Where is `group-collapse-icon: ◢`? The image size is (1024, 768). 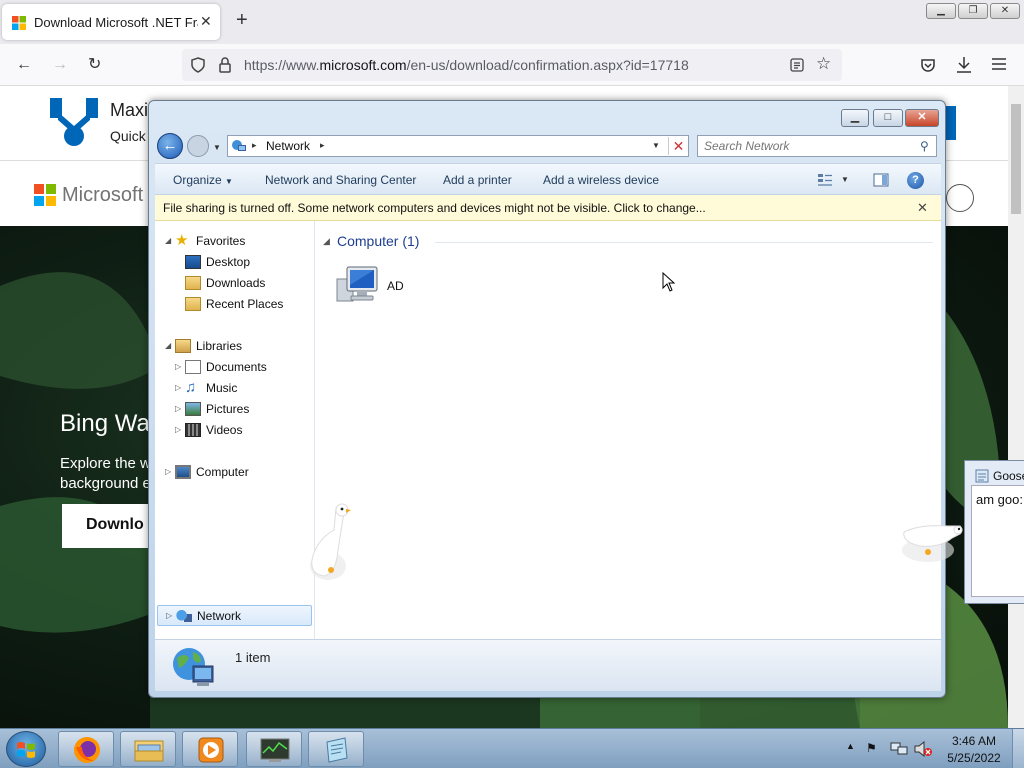
group-collapse-icon: ◢ is located at coordinates (326, 241).